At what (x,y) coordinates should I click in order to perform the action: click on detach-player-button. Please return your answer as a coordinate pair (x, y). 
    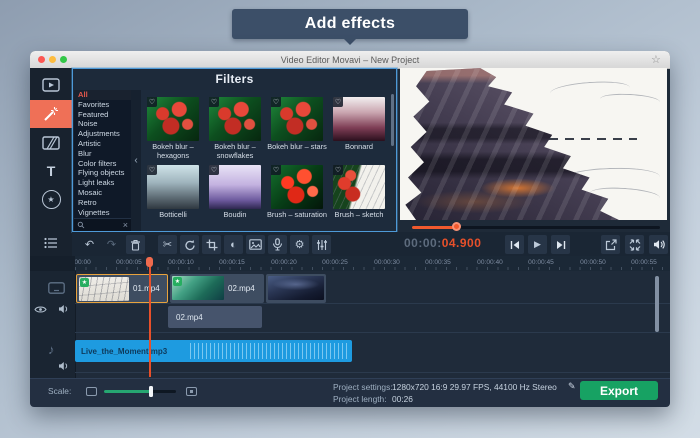
    Looking at the image, I should click on (610, 244).